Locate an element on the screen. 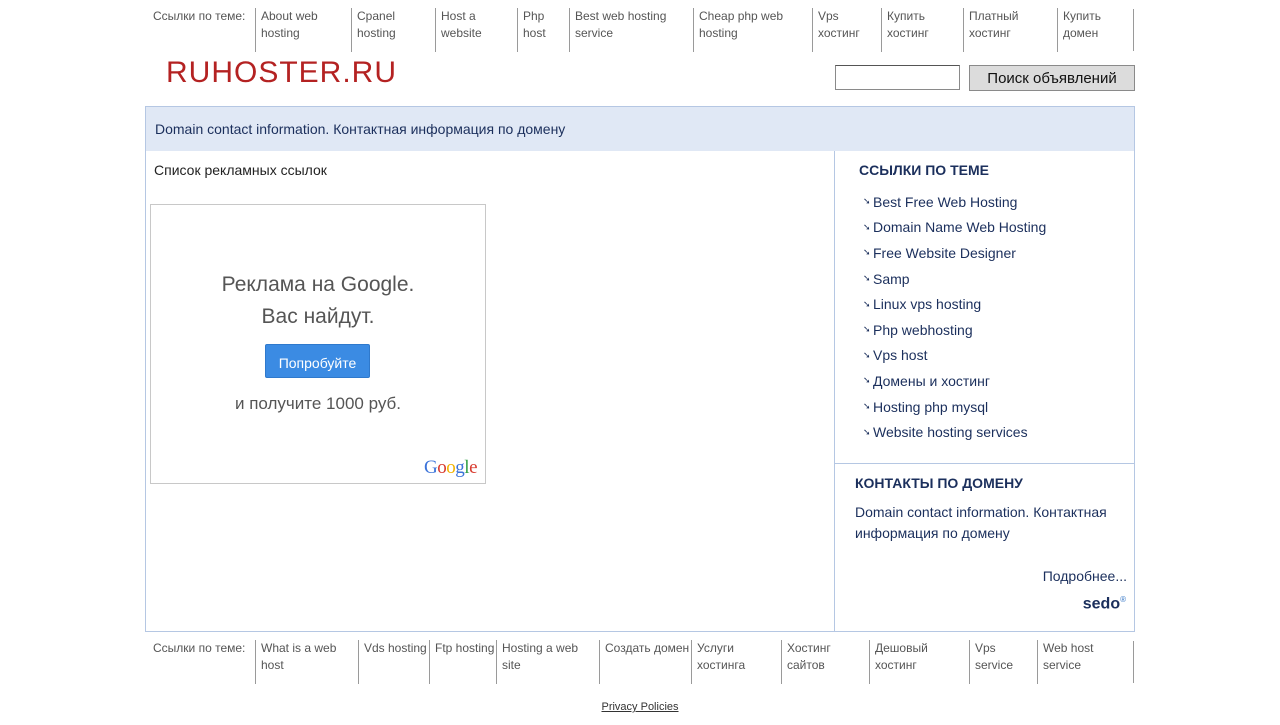 The width and height of the screenshot is (1280, 725). related-link-item: ➘ Free Website Designer is located at coordinates (954, 253).